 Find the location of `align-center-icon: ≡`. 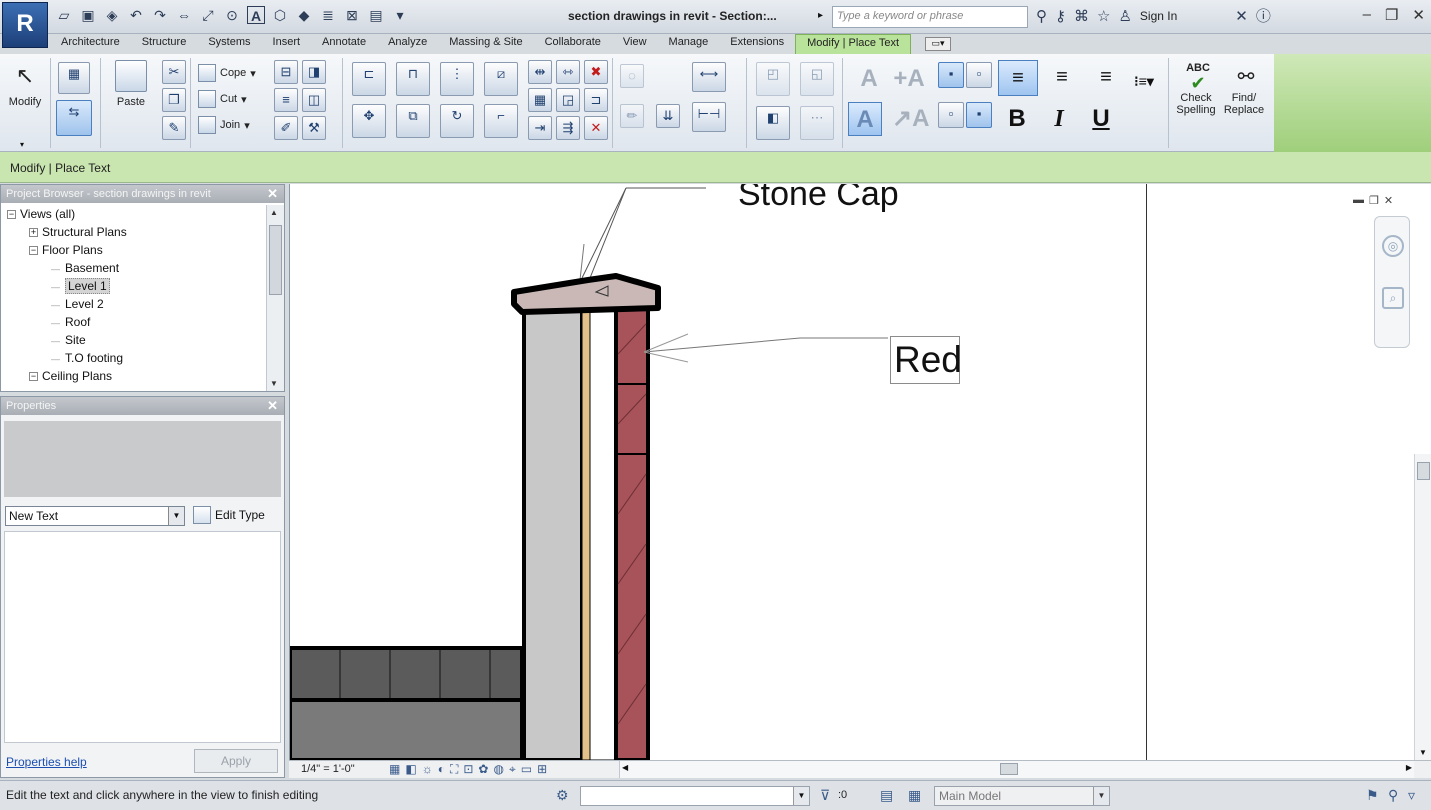

align-center-icon: ≡ is located at coordinates (1062, 78).